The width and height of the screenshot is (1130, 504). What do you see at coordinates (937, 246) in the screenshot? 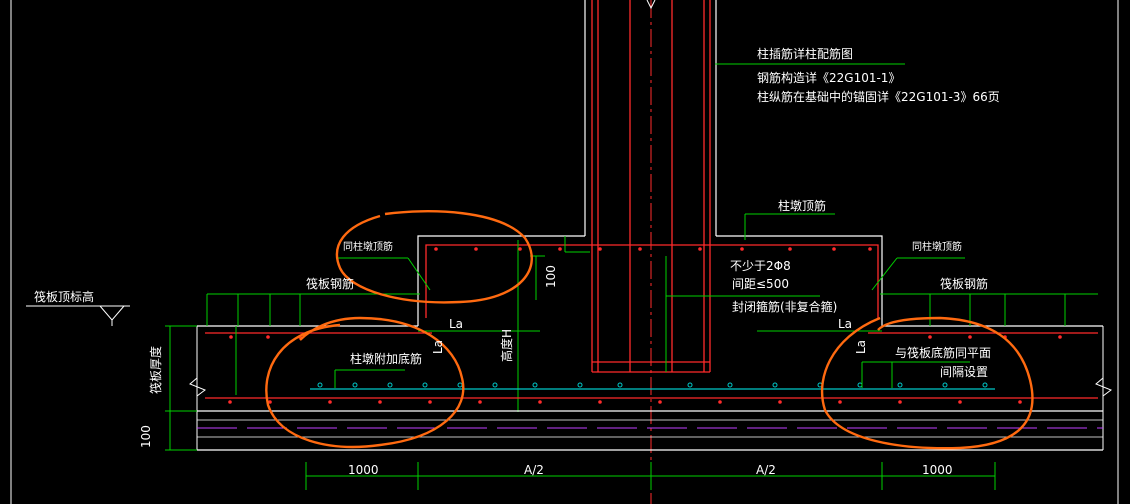
I see `same-pier-top-right-label: 同柱墩顶筋` at bounding box center [937, 246].